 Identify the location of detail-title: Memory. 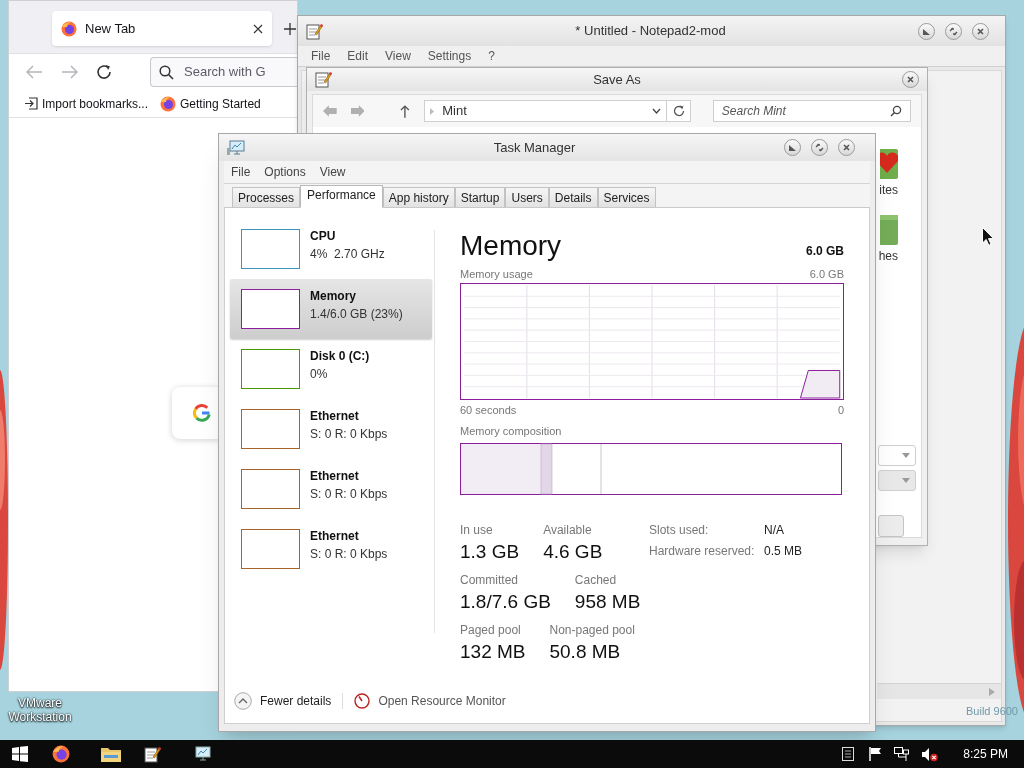
(511, 246).